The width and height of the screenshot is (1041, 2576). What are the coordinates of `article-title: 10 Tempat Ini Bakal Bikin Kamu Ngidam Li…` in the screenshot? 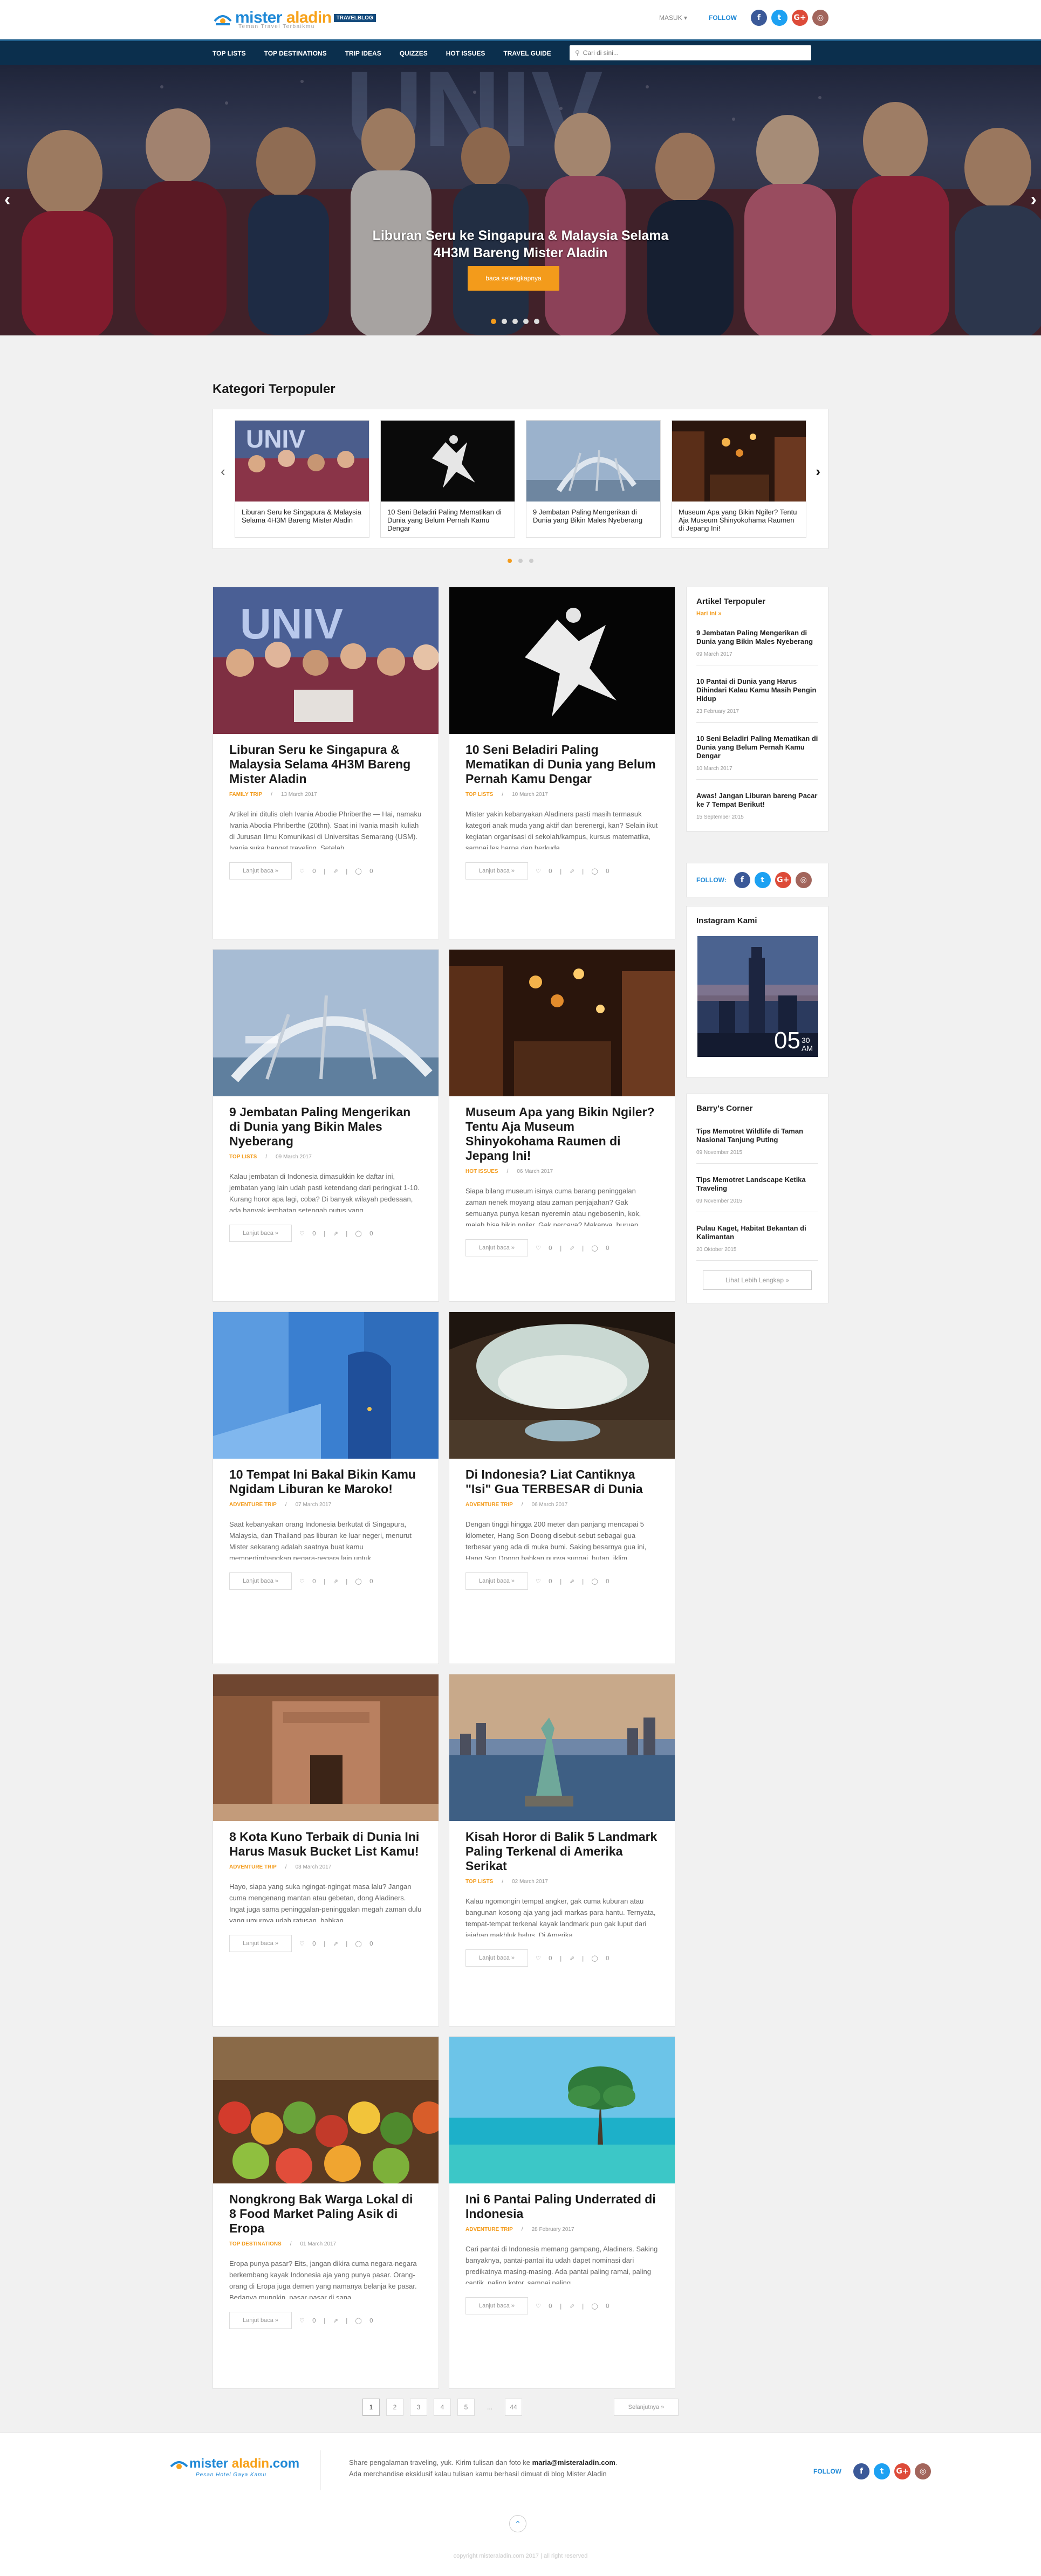 It's located at (326, 1477).